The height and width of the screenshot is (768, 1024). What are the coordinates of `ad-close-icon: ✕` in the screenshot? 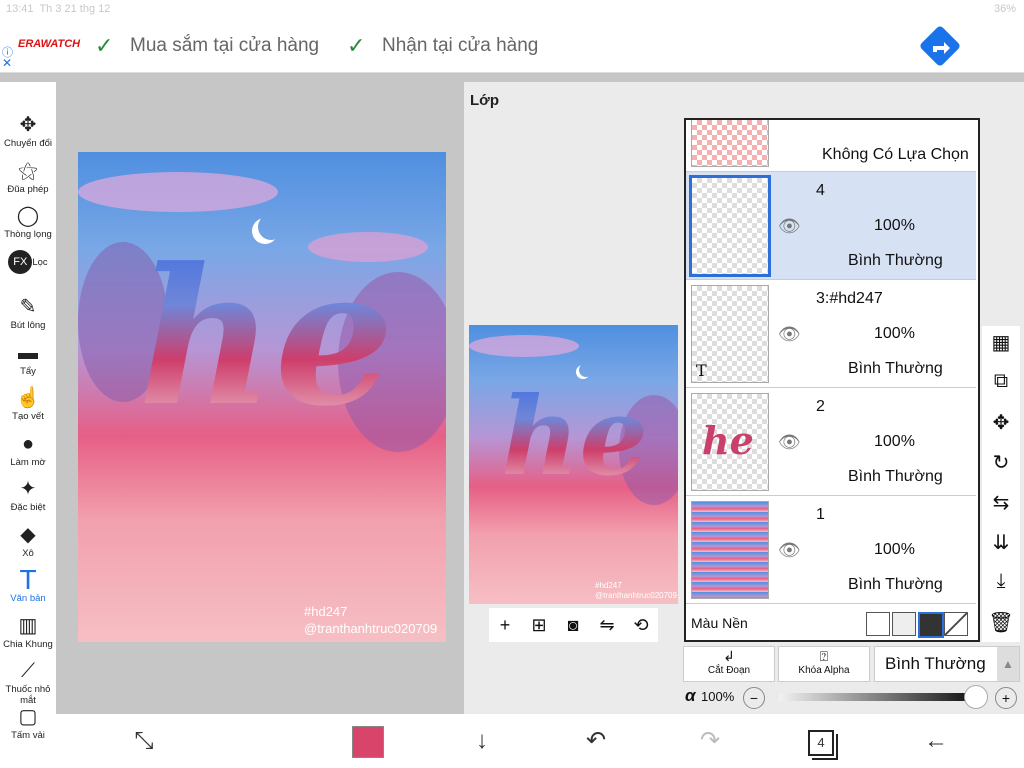 It's located at (7, 63).